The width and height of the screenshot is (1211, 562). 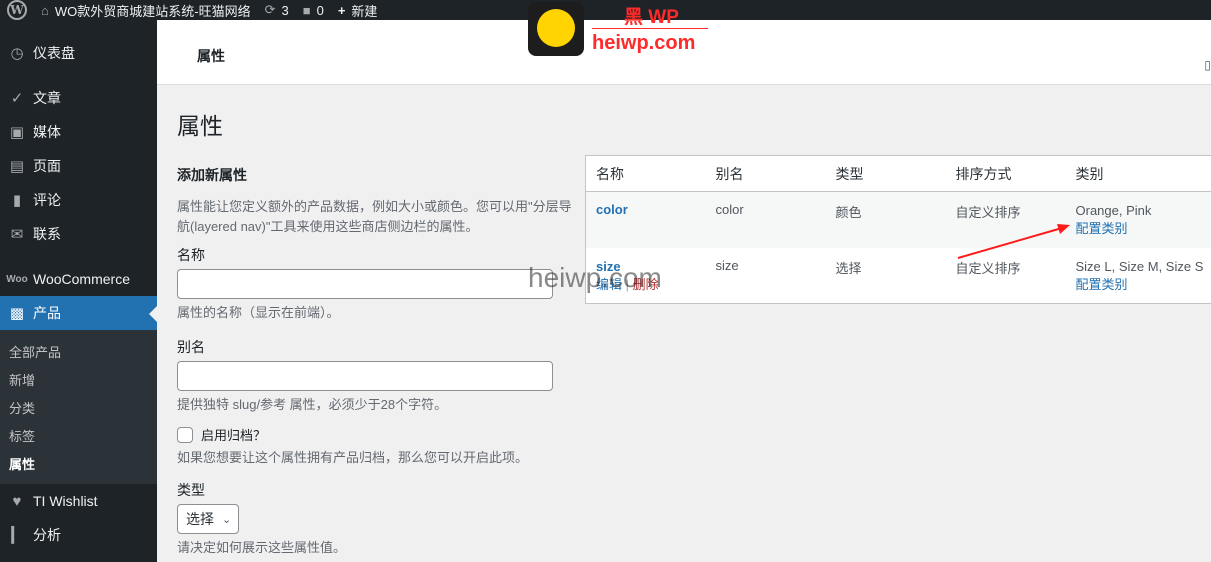 What do you see at coordinates (78, 379) in the screenshot?
I see `submenu-add-new: 新增` at bounding box center [78, 379].